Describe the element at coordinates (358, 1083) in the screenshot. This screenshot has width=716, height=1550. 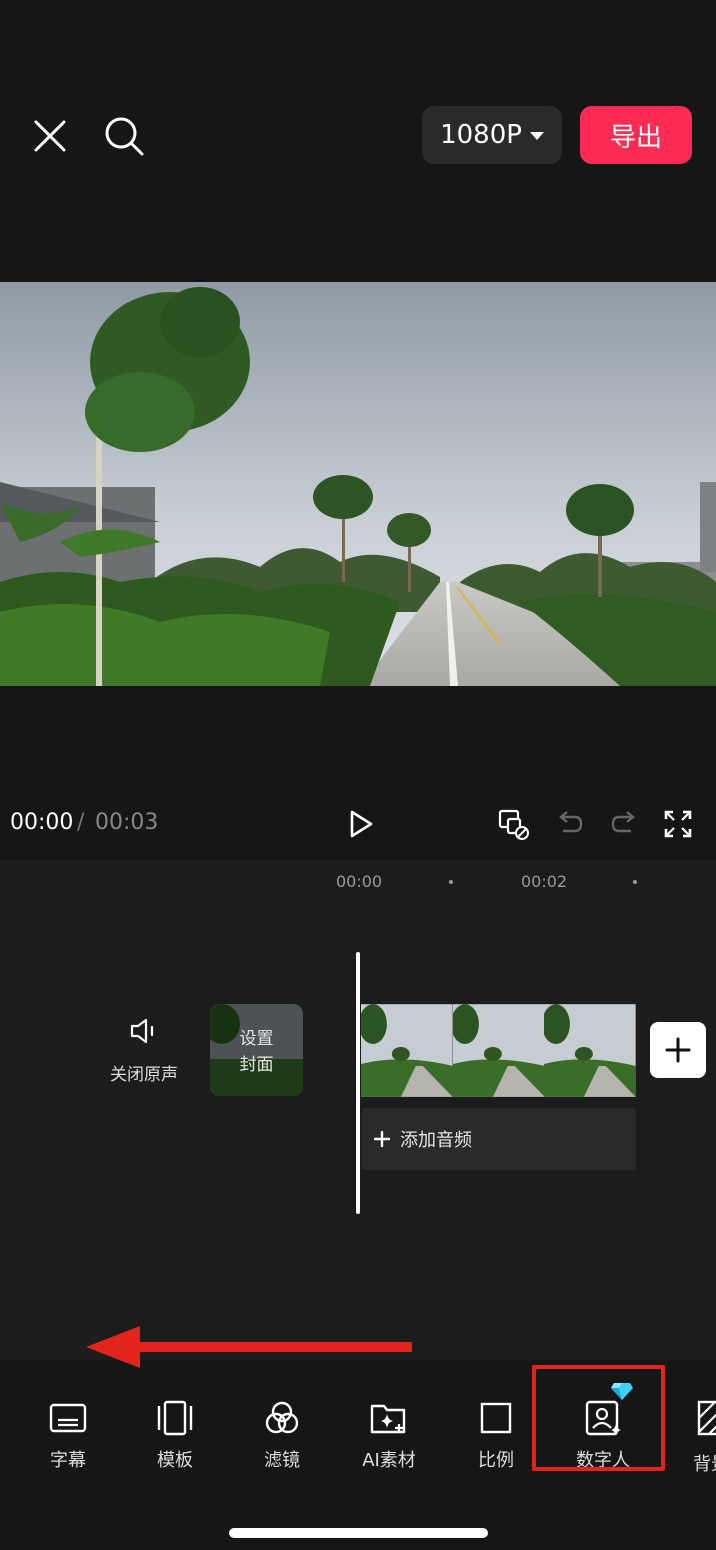
I see `playhead` at that location.